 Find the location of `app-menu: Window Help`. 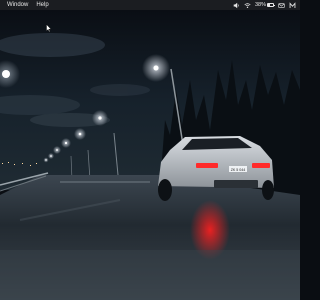

app-menu: Window Help is located at coordinates (26, 5).